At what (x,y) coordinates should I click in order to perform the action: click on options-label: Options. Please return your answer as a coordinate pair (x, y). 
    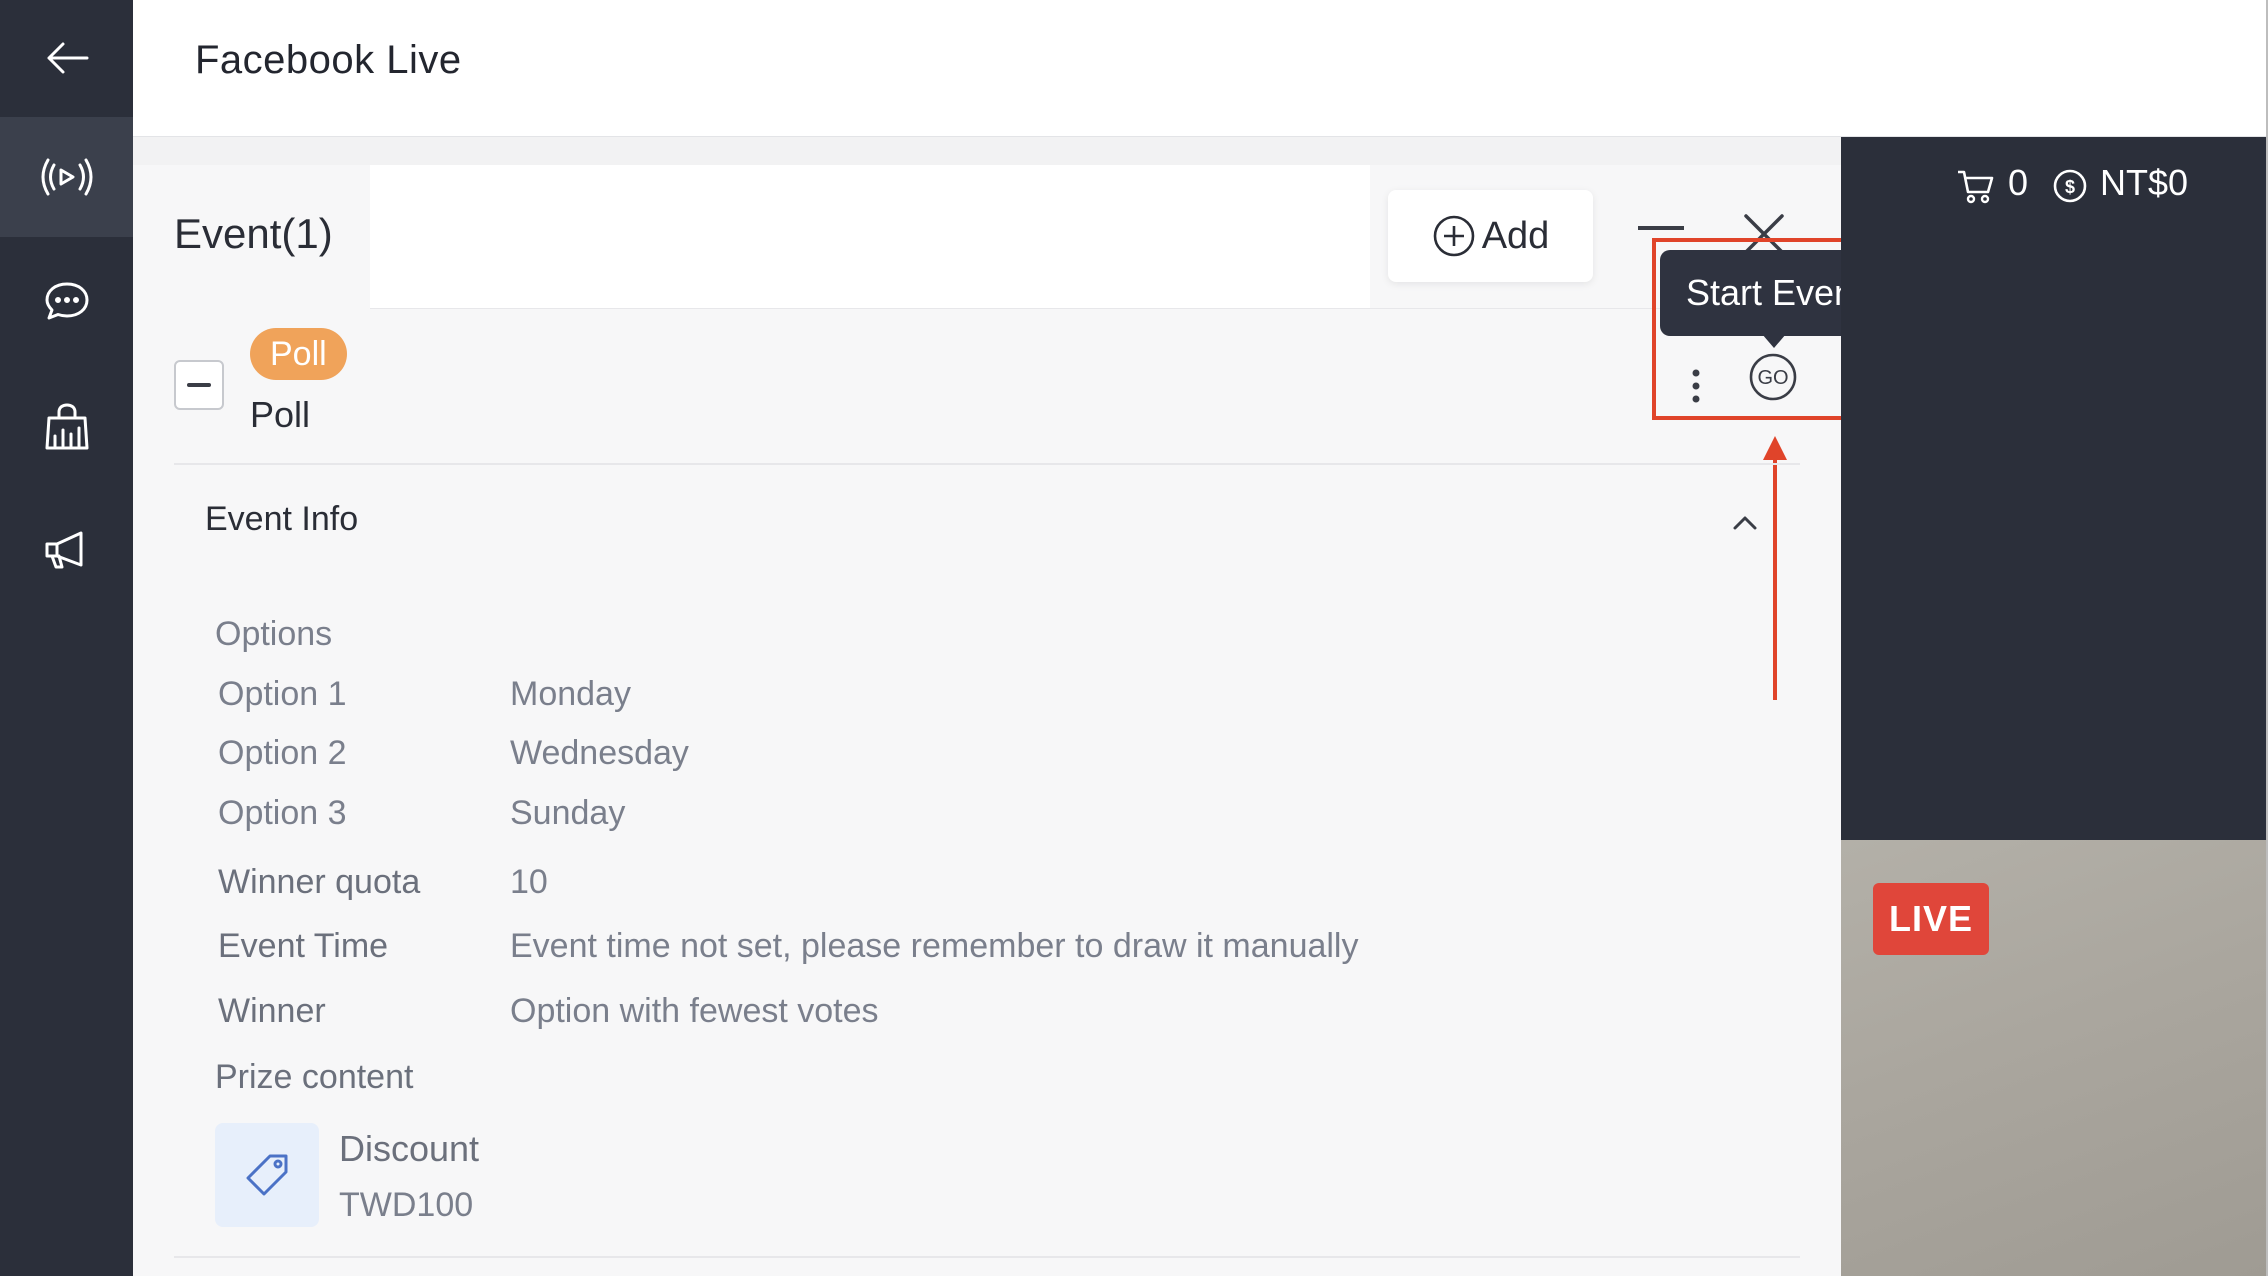
    Looking at the image, I should click on (274, 634).